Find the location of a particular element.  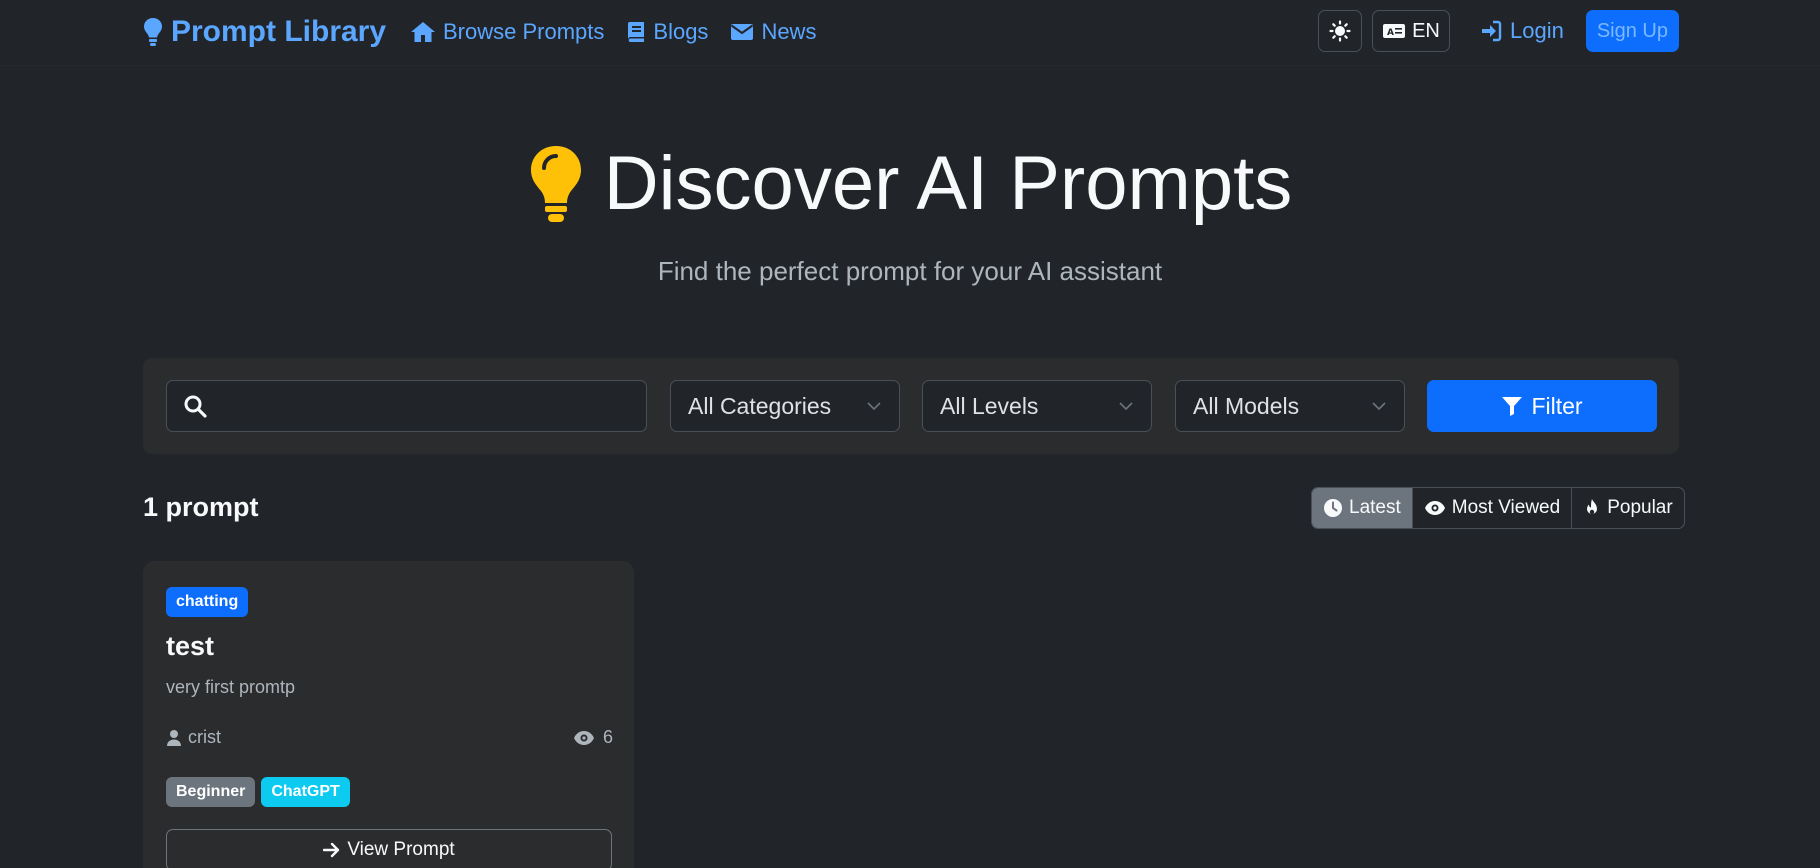

level-select: All Levels is located at coordinates (1037, 406).